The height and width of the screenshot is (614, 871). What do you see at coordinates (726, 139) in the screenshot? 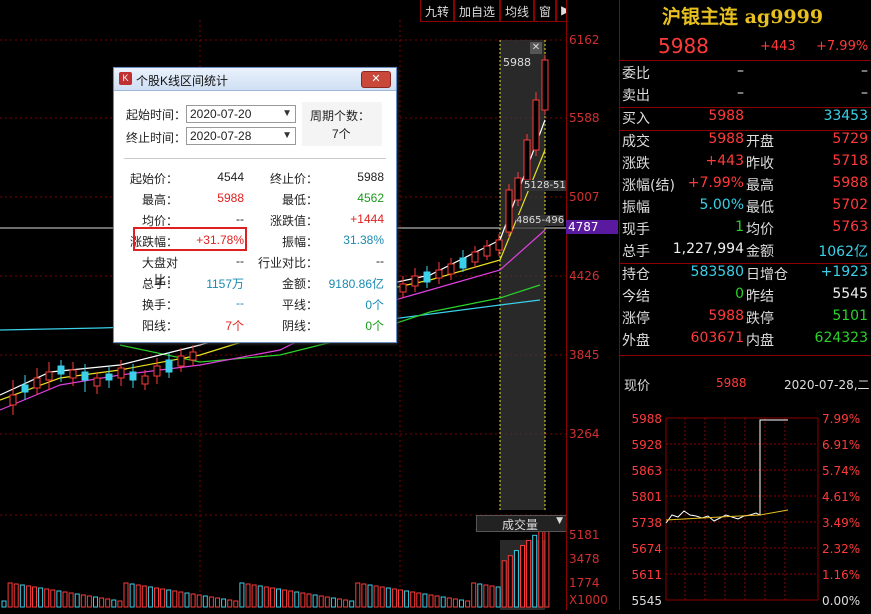
I see `row-value: 5988` at bounding box center [726, 139].